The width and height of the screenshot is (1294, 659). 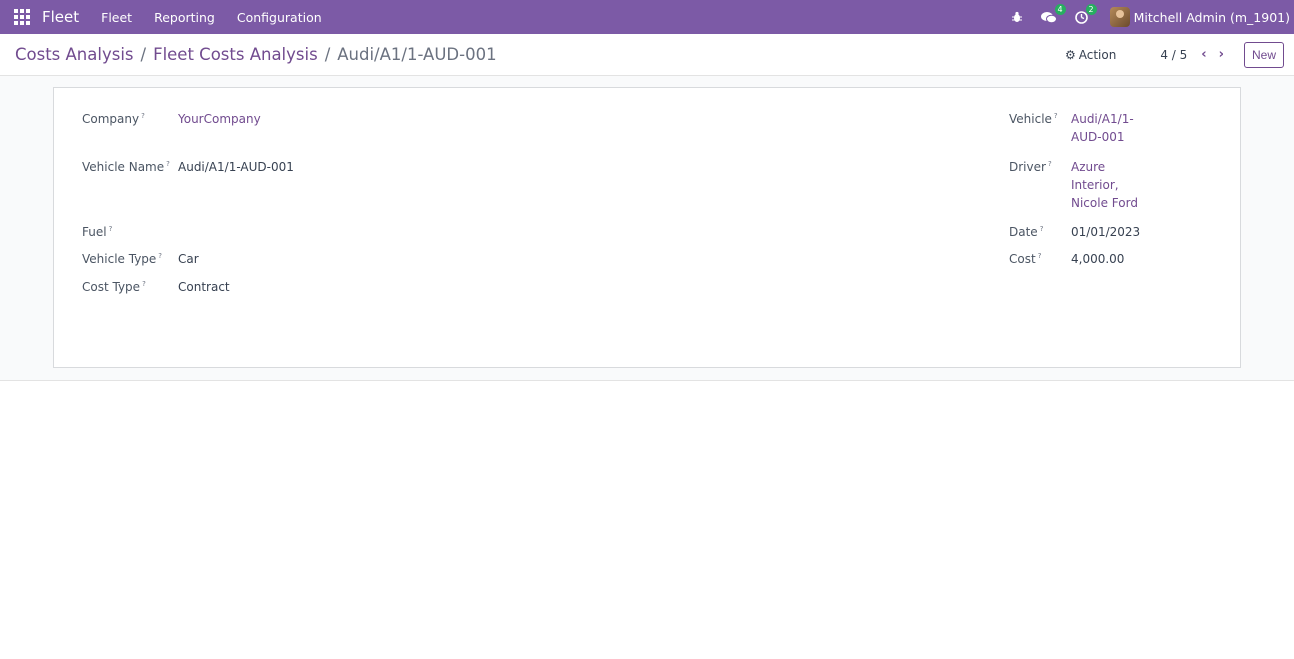 What do you see at coordinates (236, 167) in the screenshot?
I see `vehicle-name-value: Audi/A1/1-AUD-001` at bounding box center [236, 167].